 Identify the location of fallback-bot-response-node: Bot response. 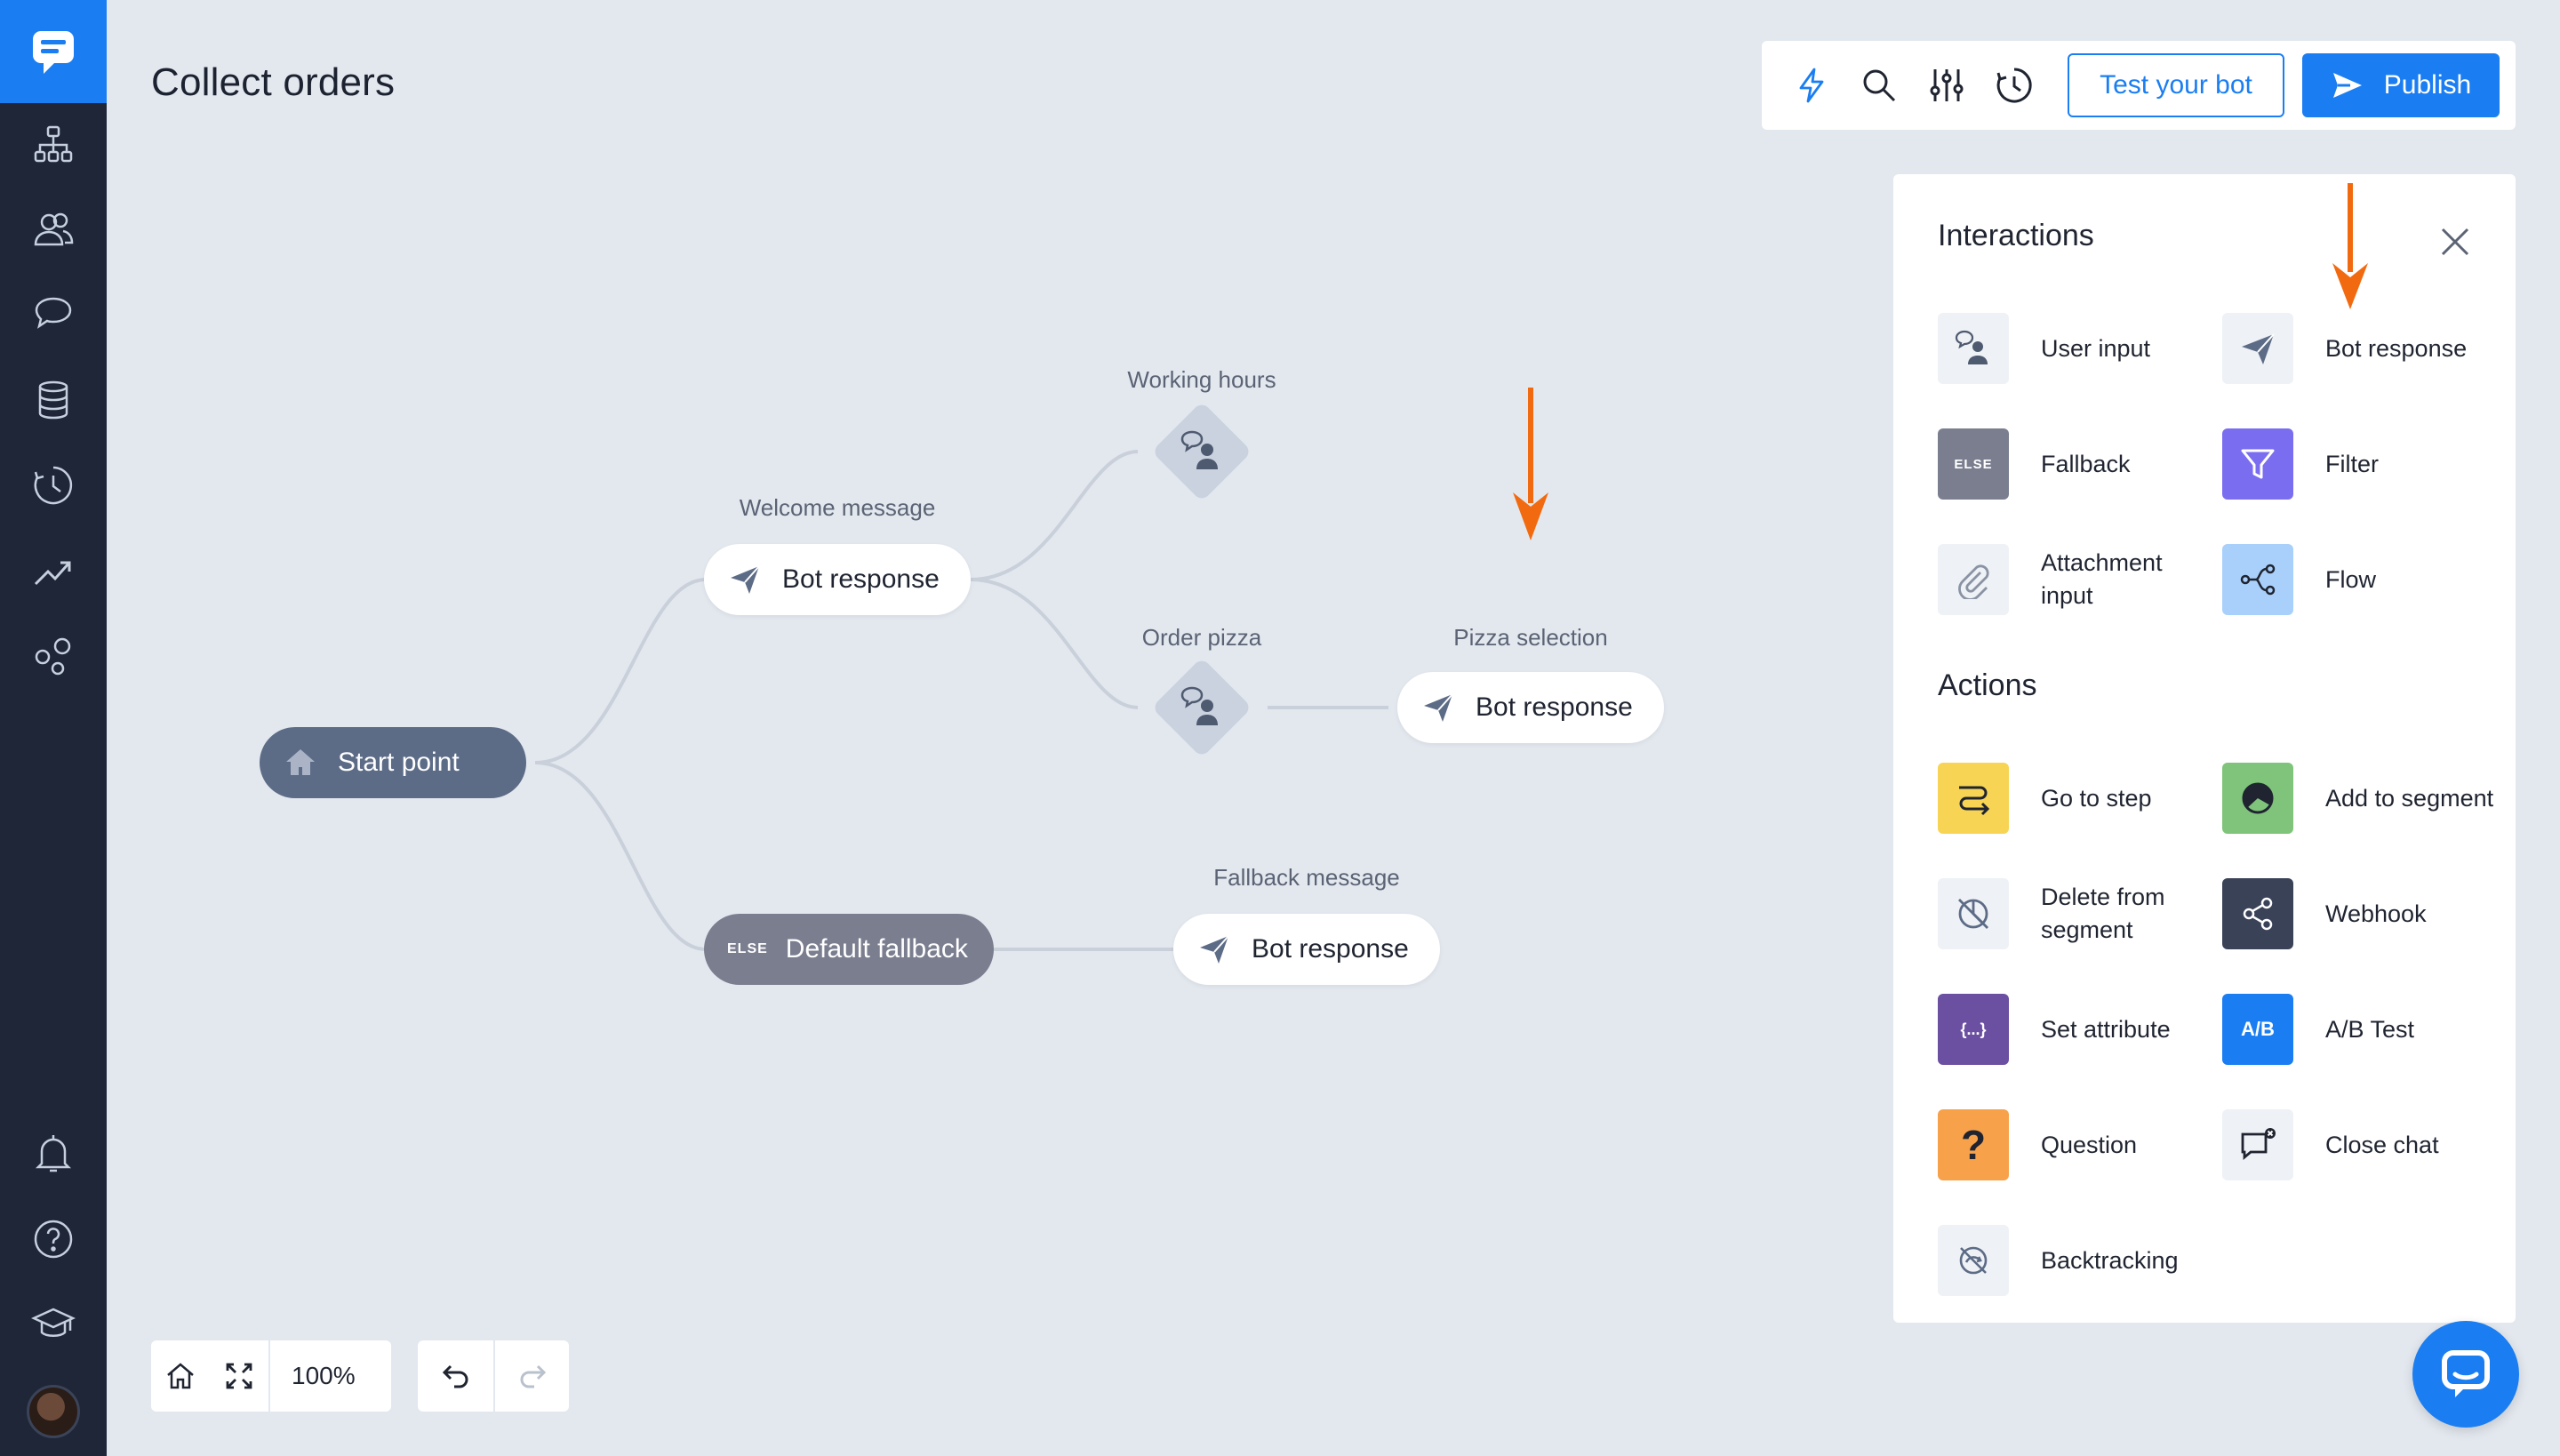
(1306, 949).